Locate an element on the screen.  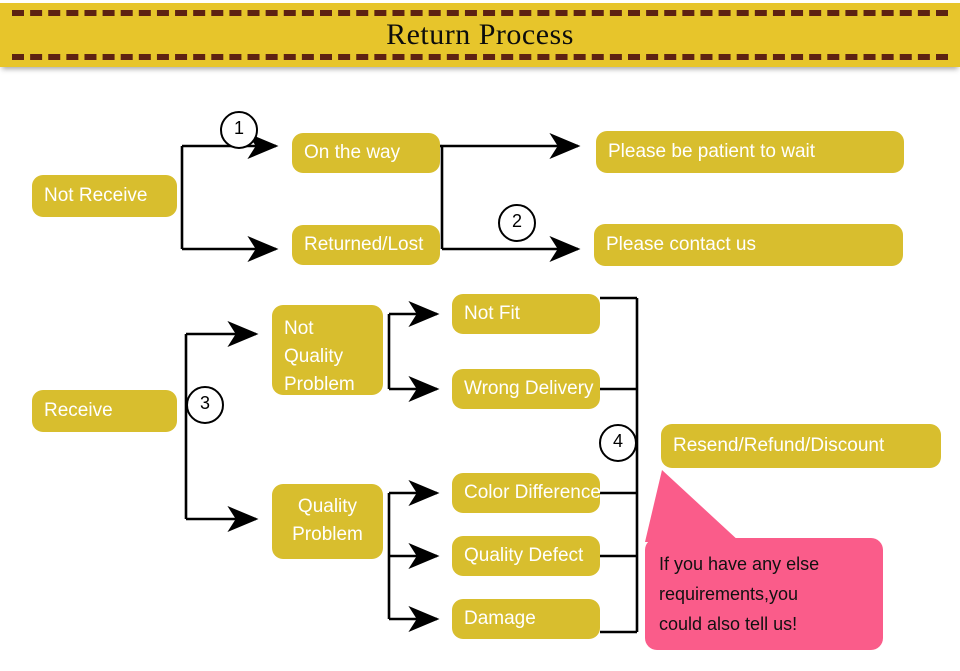
step-marker-3: 3 is located at coordinates (205, 405).